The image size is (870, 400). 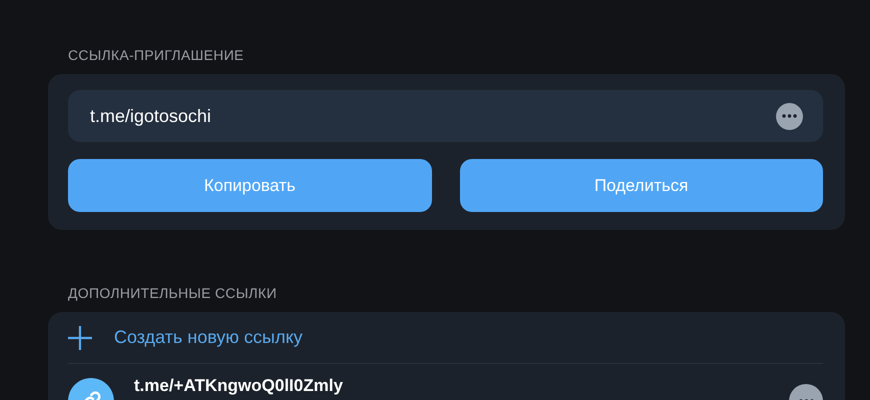 What do you see at coordinates (156, 55) in the screenshot?
I see `section-header: ССЫЛКА-ПРИГЛАШЕНИЕ` at bounding box center [156, 55].